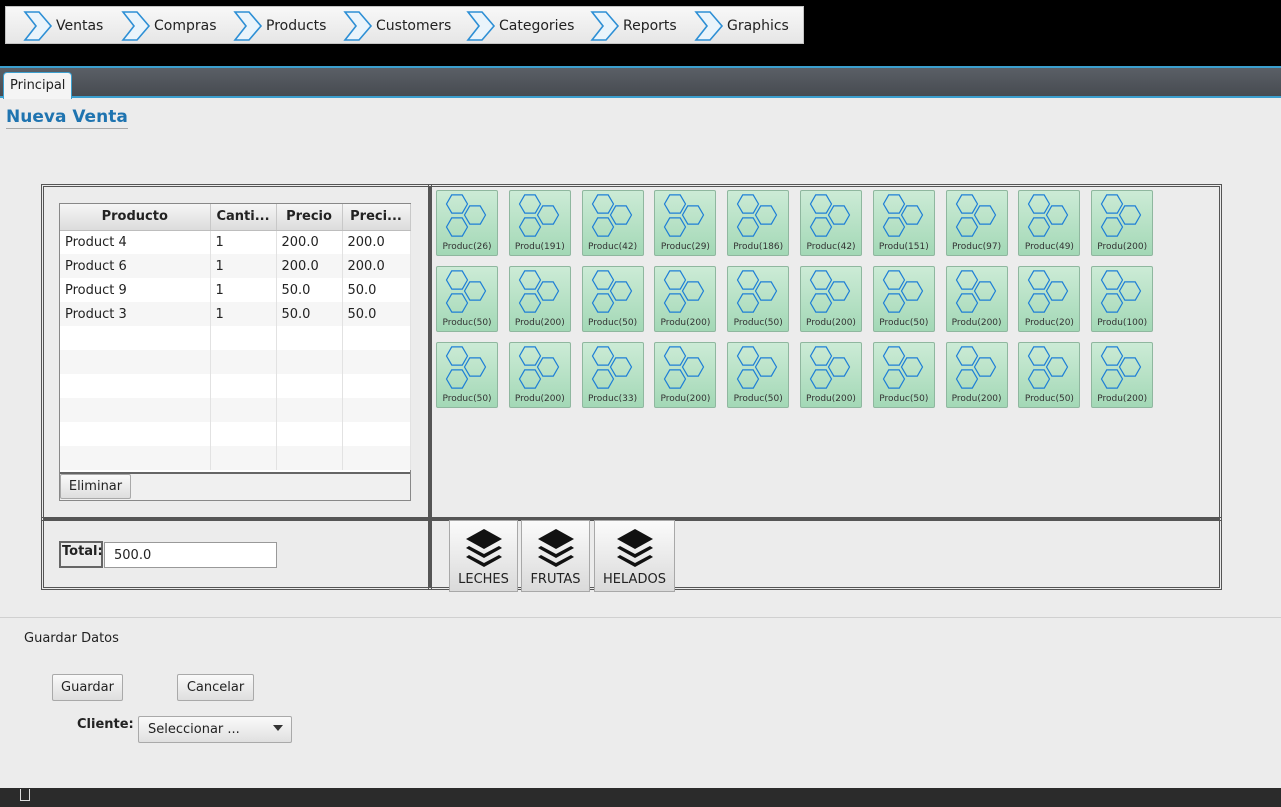  Describe the element at coordinates (640, 82) in the screenshot. I see `tab-strip: Principal` at that location.